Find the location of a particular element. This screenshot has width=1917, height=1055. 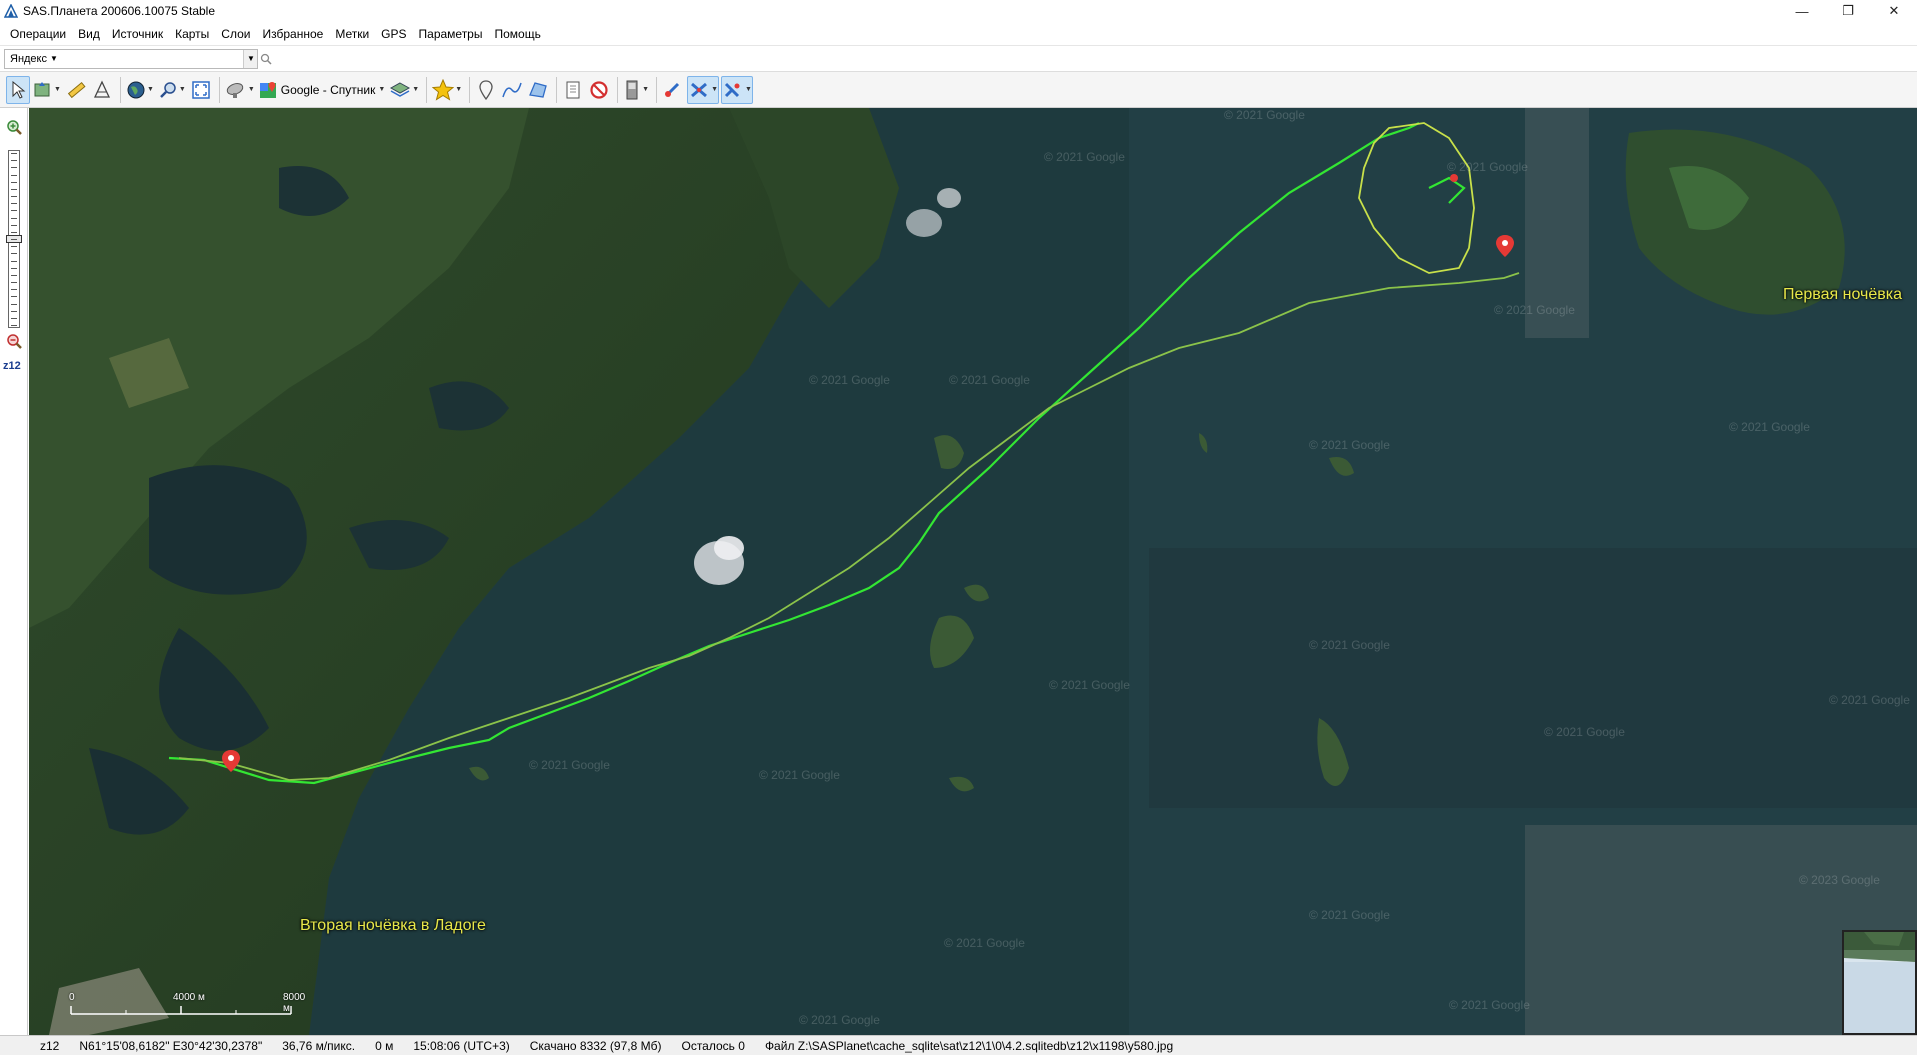

pin-icon is located at coordinates (486, 89).